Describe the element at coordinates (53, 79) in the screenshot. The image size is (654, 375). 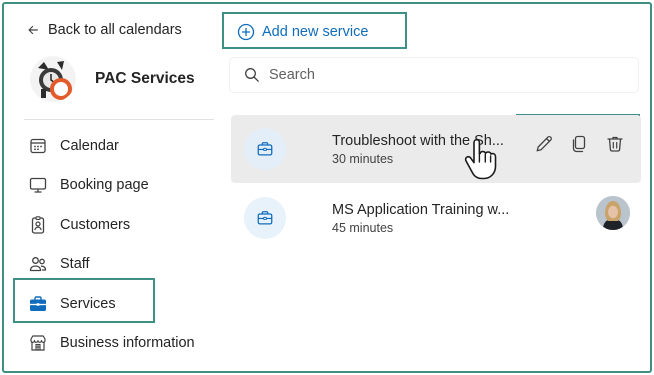
I see `business-logo` at that location.